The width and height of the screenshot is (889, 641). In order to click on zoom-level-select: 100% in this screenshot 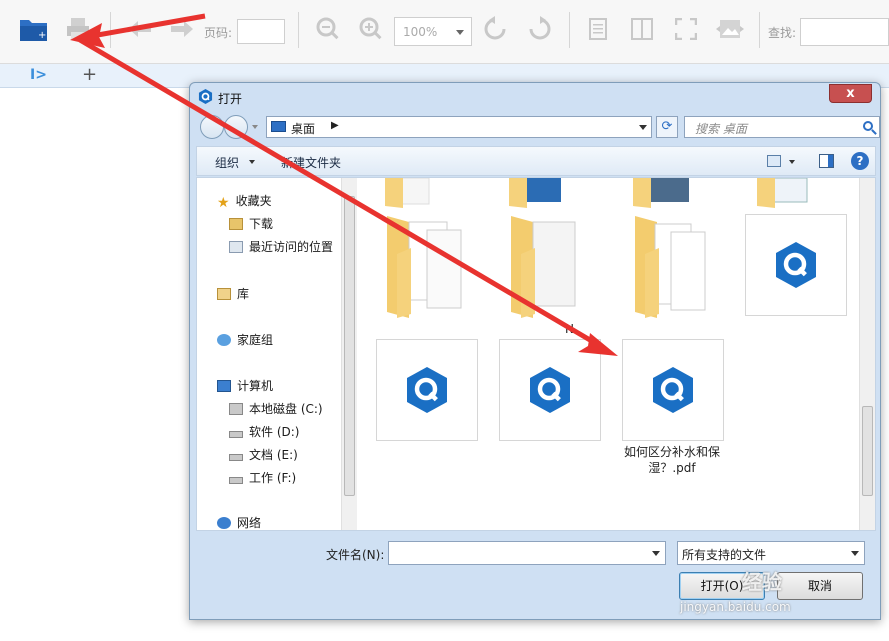, I will do `click(433, 31)`.